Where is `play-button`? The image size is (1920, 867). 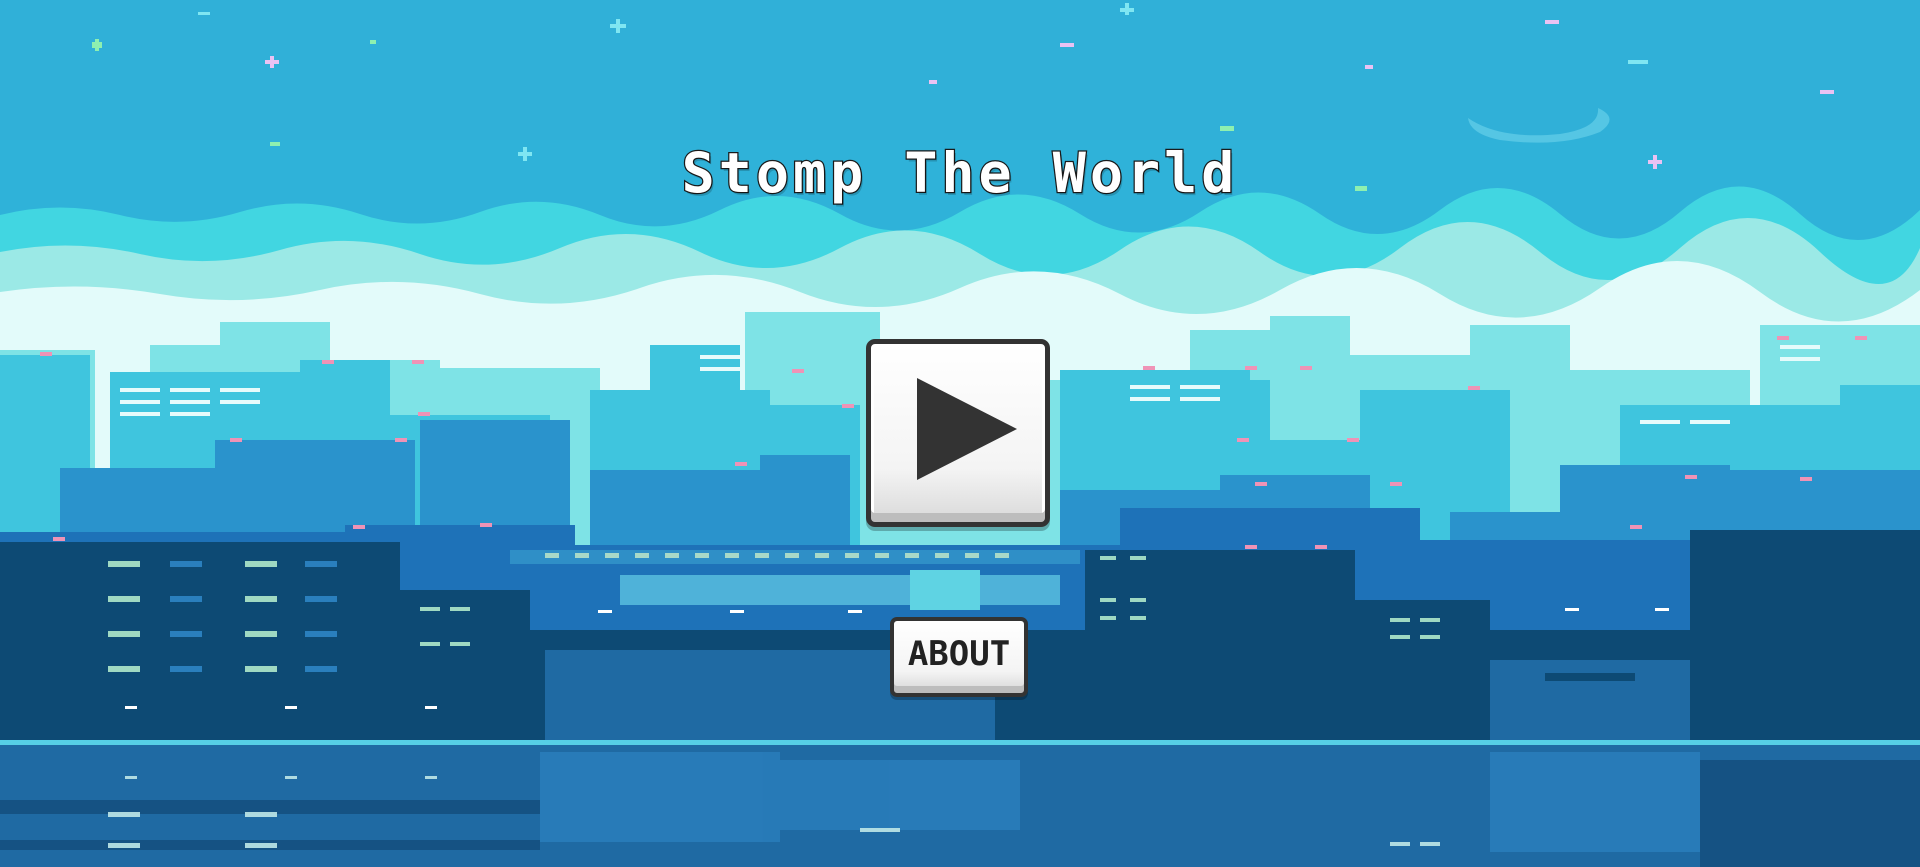 play-button is located at coordinates (958, 433).